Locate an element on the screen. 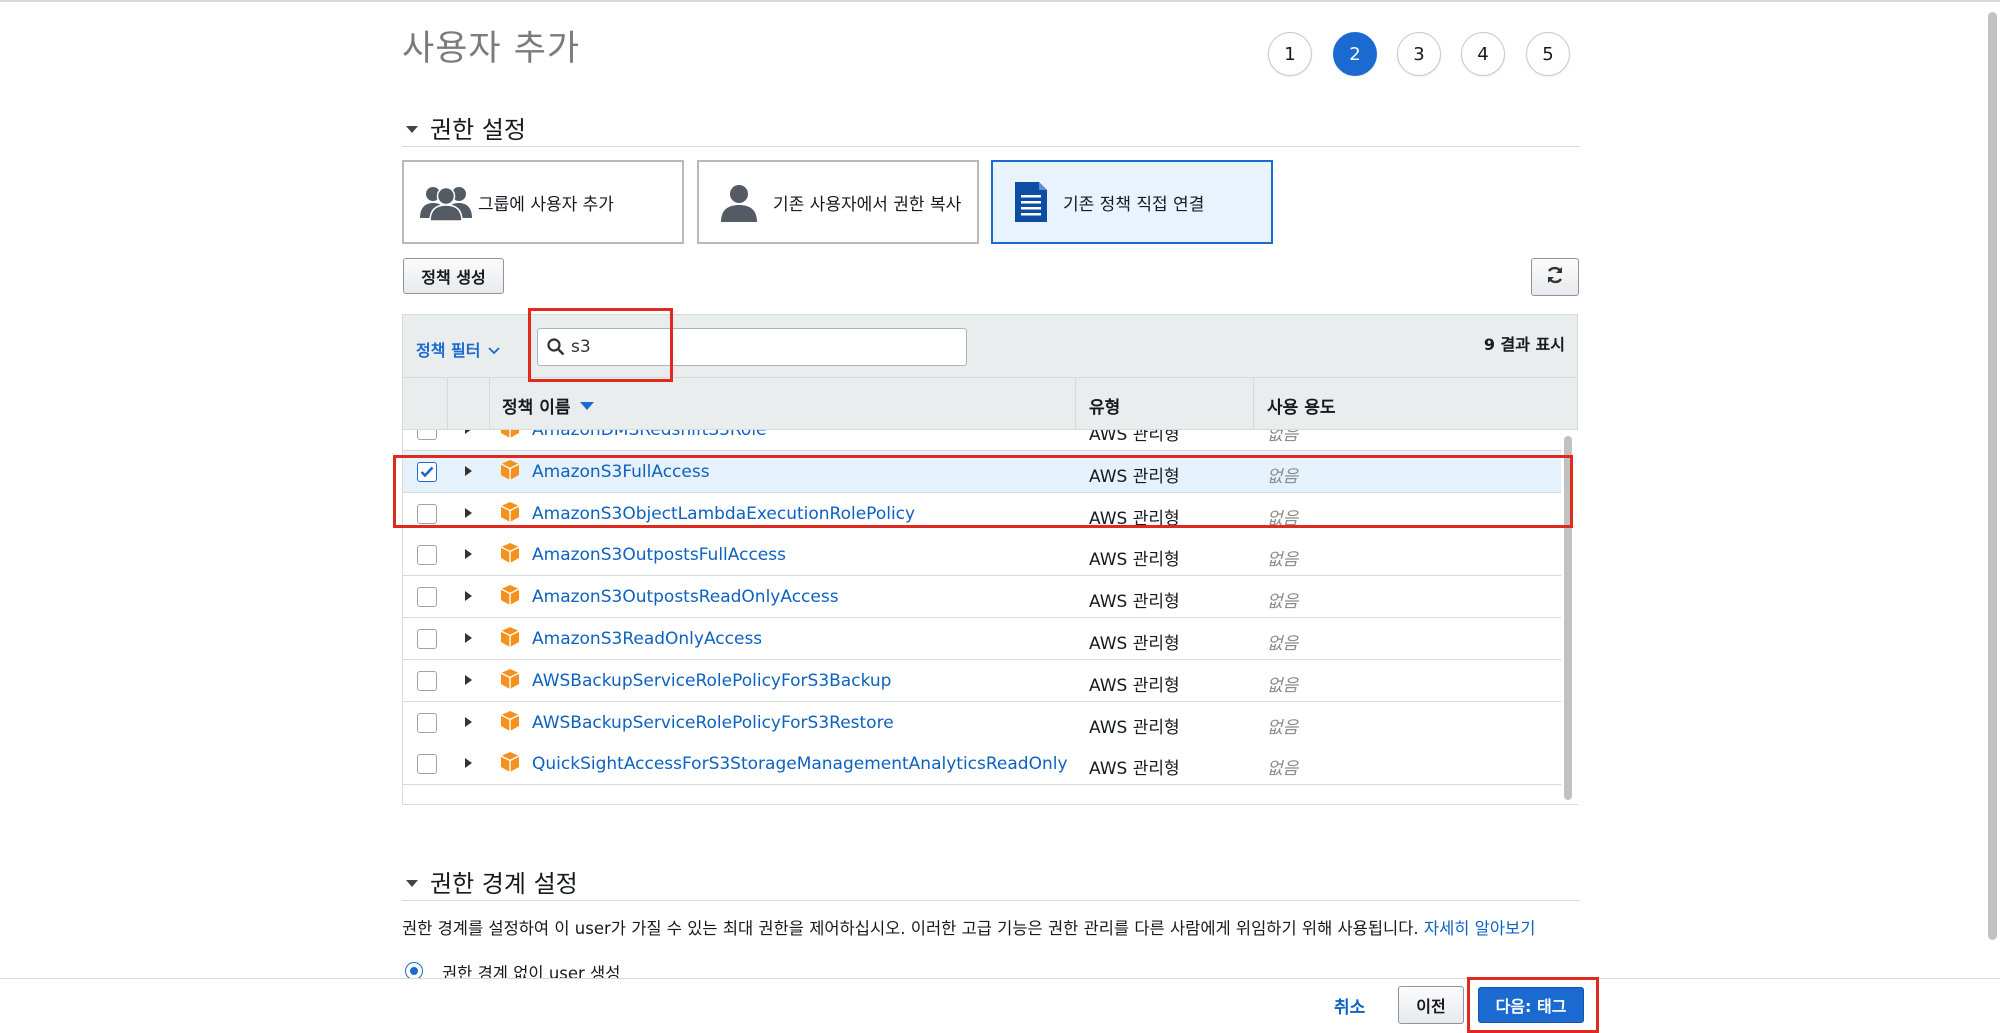 The image size is (2000, 1033). column-header-type: 유형 is located at coordinates (1104, 405).